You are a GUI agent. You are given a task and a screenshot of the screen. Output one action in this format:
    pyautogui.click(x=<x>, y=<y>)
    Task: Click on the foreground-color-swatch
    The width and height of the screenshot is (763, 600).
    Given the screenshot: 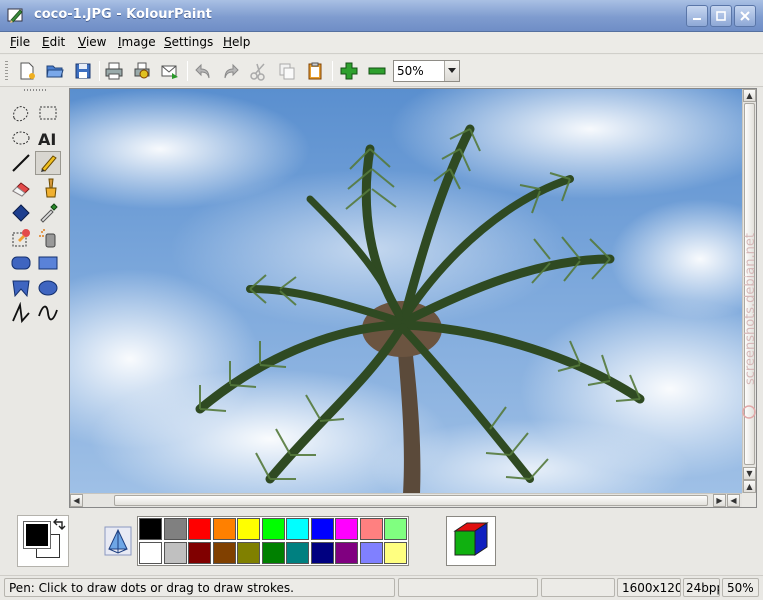 What is the action you would take?
    pyautogui.click(x=37, y=535)
    